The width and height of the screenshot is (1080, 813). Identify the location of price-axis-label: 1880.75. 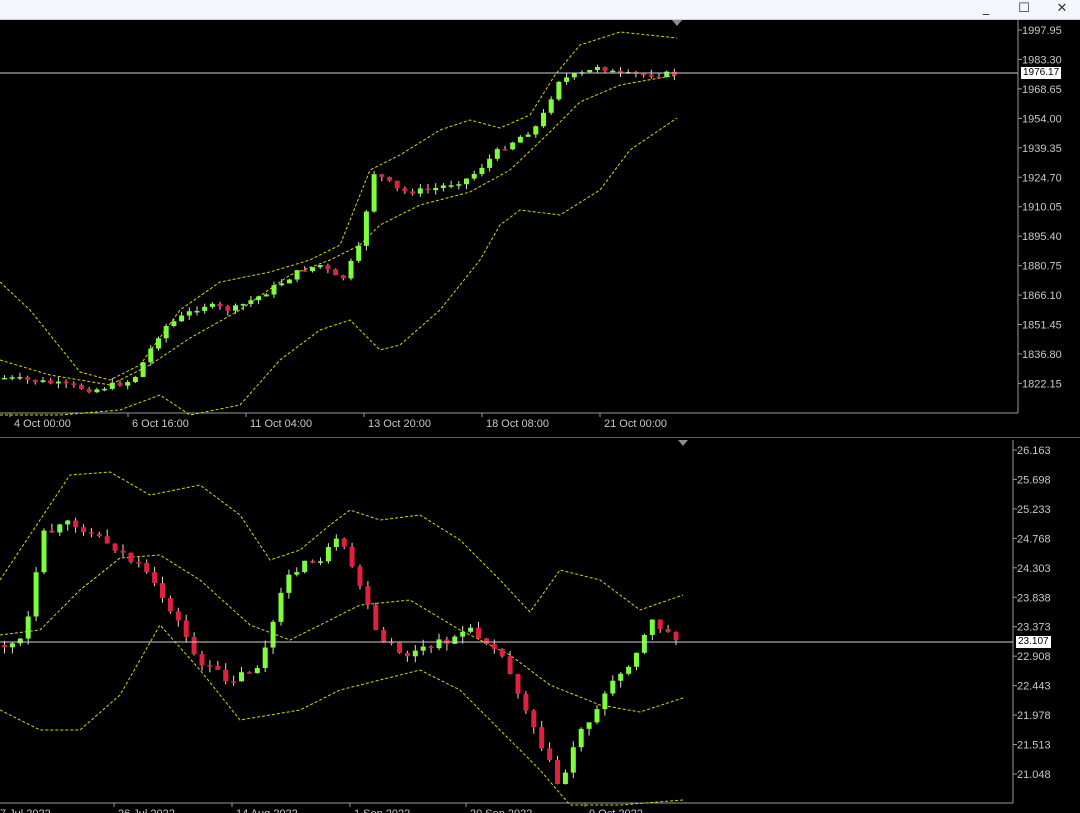
(1042, 267).